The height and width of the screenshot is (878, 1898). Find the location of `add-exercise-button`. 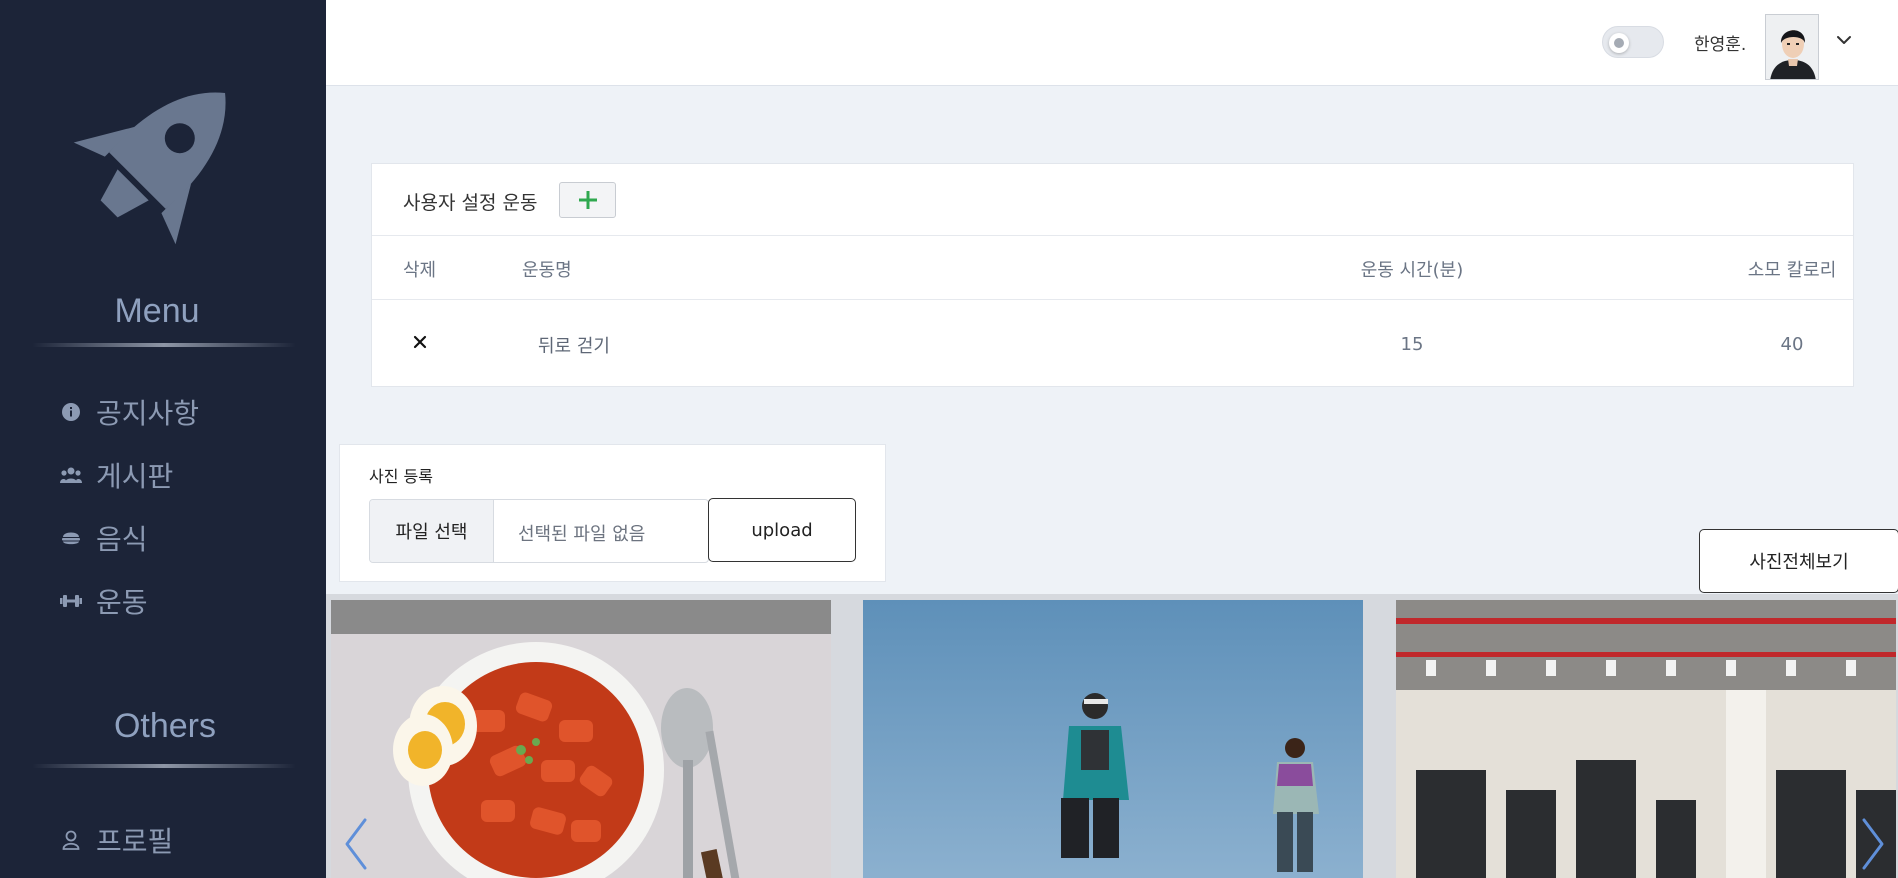

add-exercise-button is located at coordinates (587, 200).